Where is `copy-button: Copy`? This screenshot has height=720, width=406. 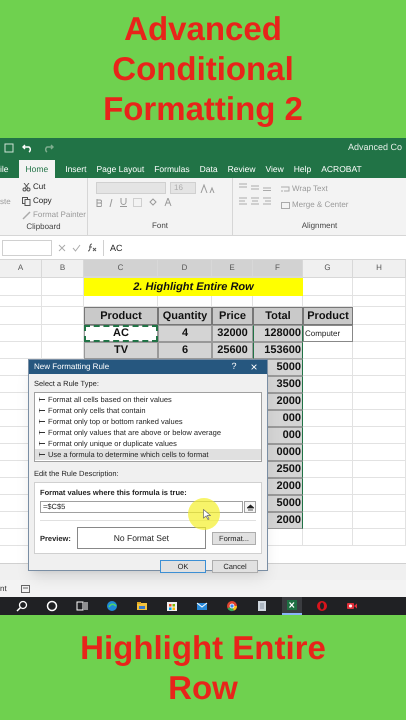 copy-button: Copy is located at coordinates (42, 201).